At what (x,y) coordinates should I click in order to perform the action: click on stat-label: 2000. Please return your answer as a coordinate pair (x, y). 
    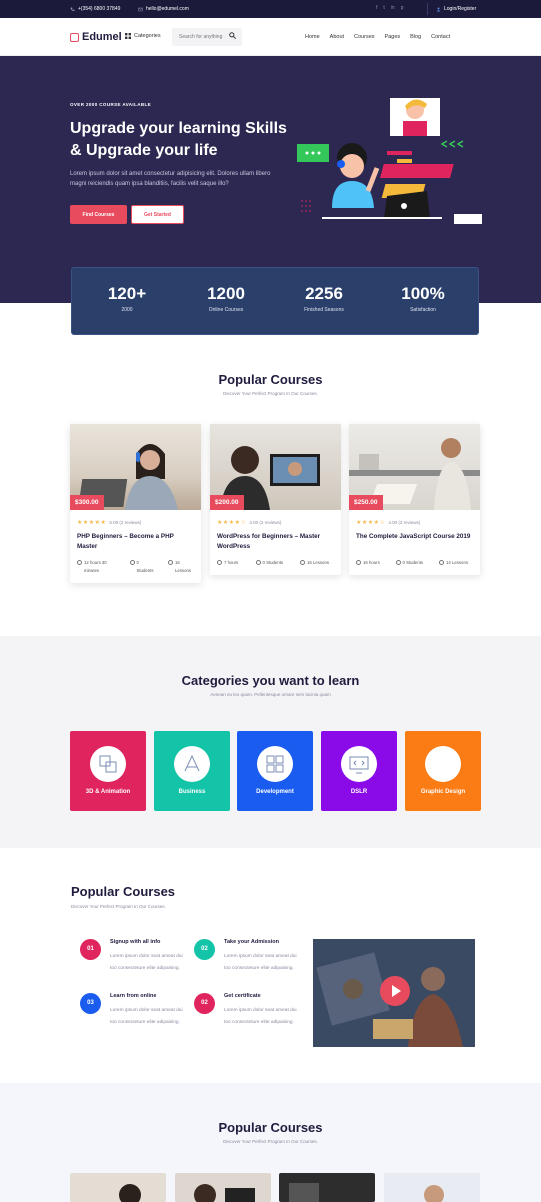
    Looking at the image, I should click on (127, 310).